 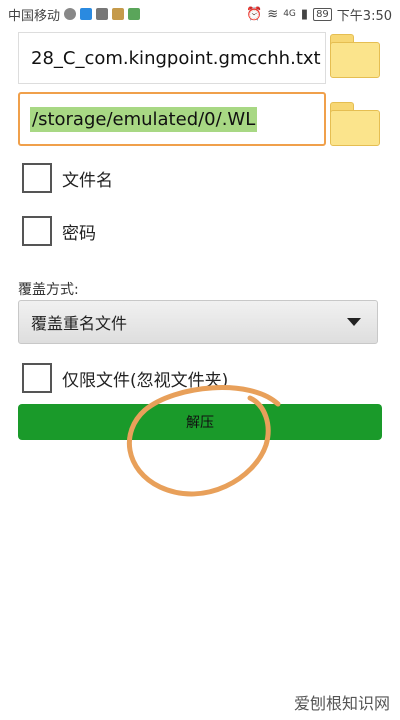 What do you see at coordinates (145, 380) in the screenshot?
I see `files-only-label: 仅限文件(忽视文件夹)` at bounding box center [145, 380].